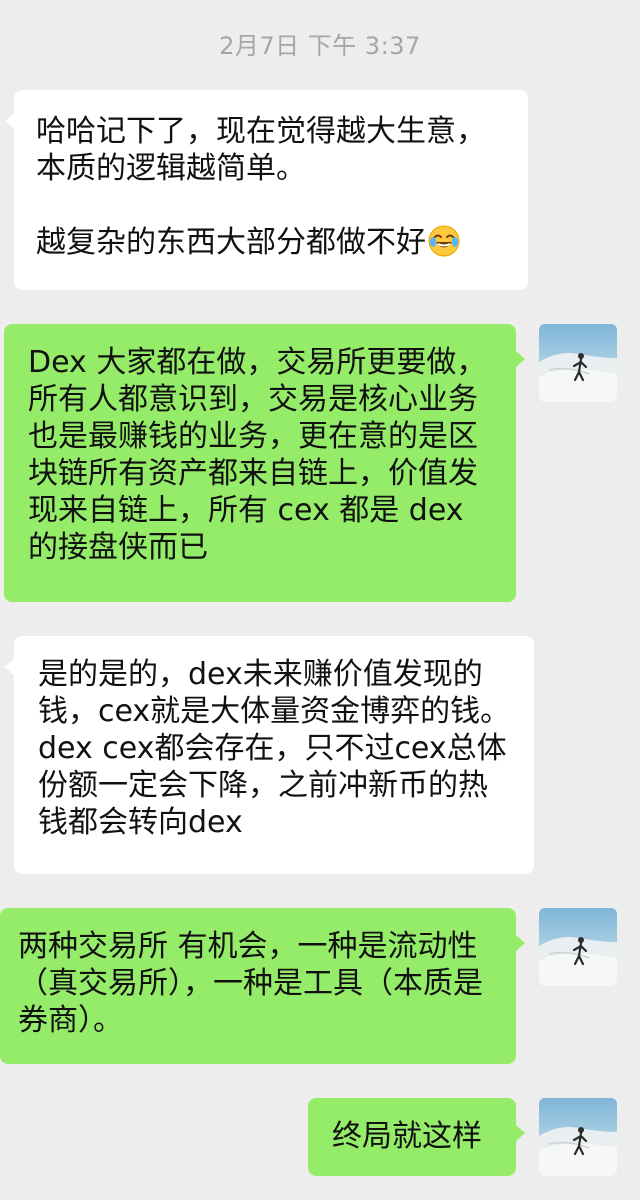  I want to click on message-text: 终局就这样, so click(407, 1136).